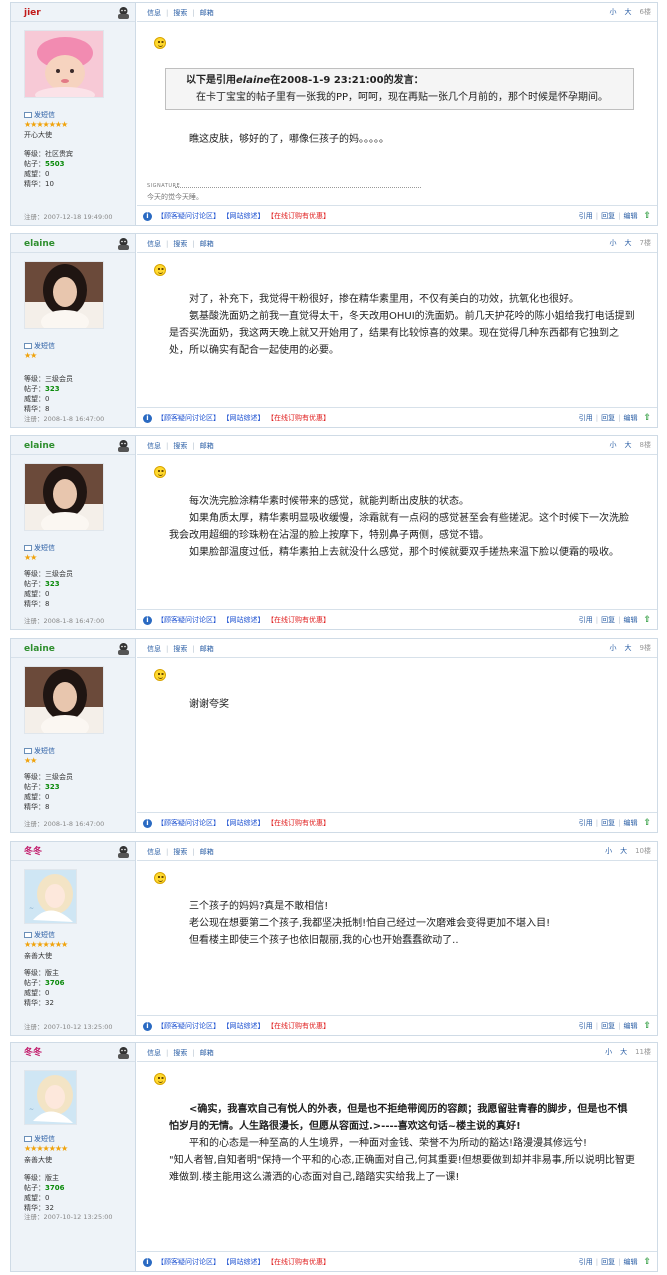  What do you see at coordinates (34, 389) in the screenshot?
I see `posts-label: 帖子：` at bounding box center [34, 389].